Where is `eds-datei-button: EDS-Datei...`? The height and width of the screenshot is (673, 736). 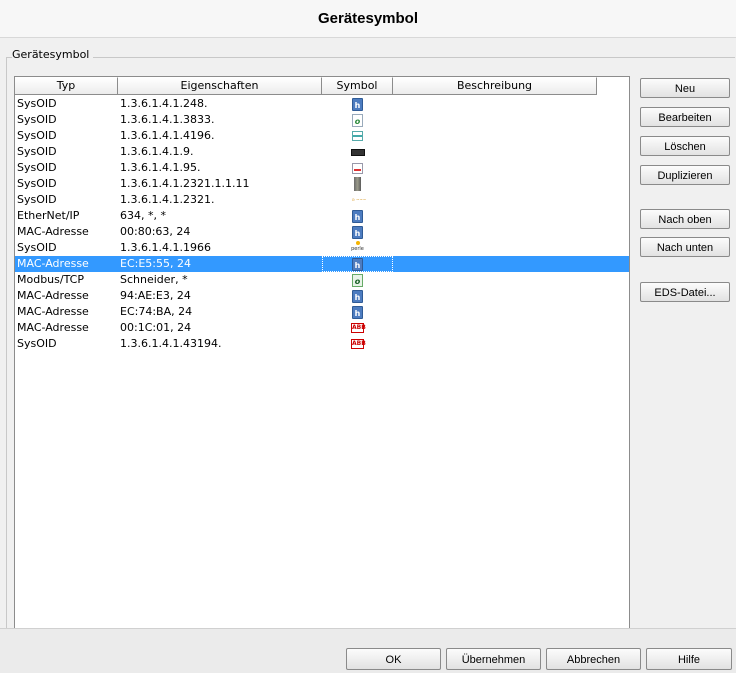 eds-datei-button: EDS-Datei... is located at coordinates (685, 292).